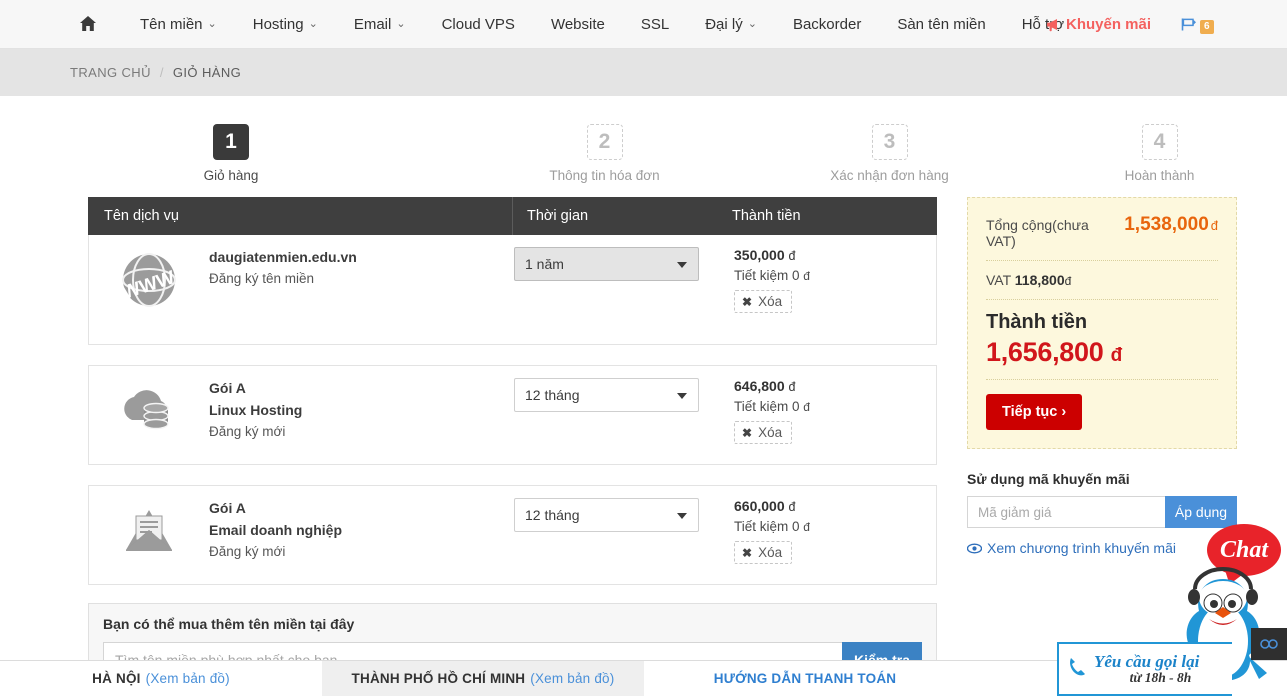 This screenshot has width=1287, height=696. Describe the element at coordinates (572, 678) in the screenshot. I see `tab-sublabel: (Xem bản đồ)` at that location.